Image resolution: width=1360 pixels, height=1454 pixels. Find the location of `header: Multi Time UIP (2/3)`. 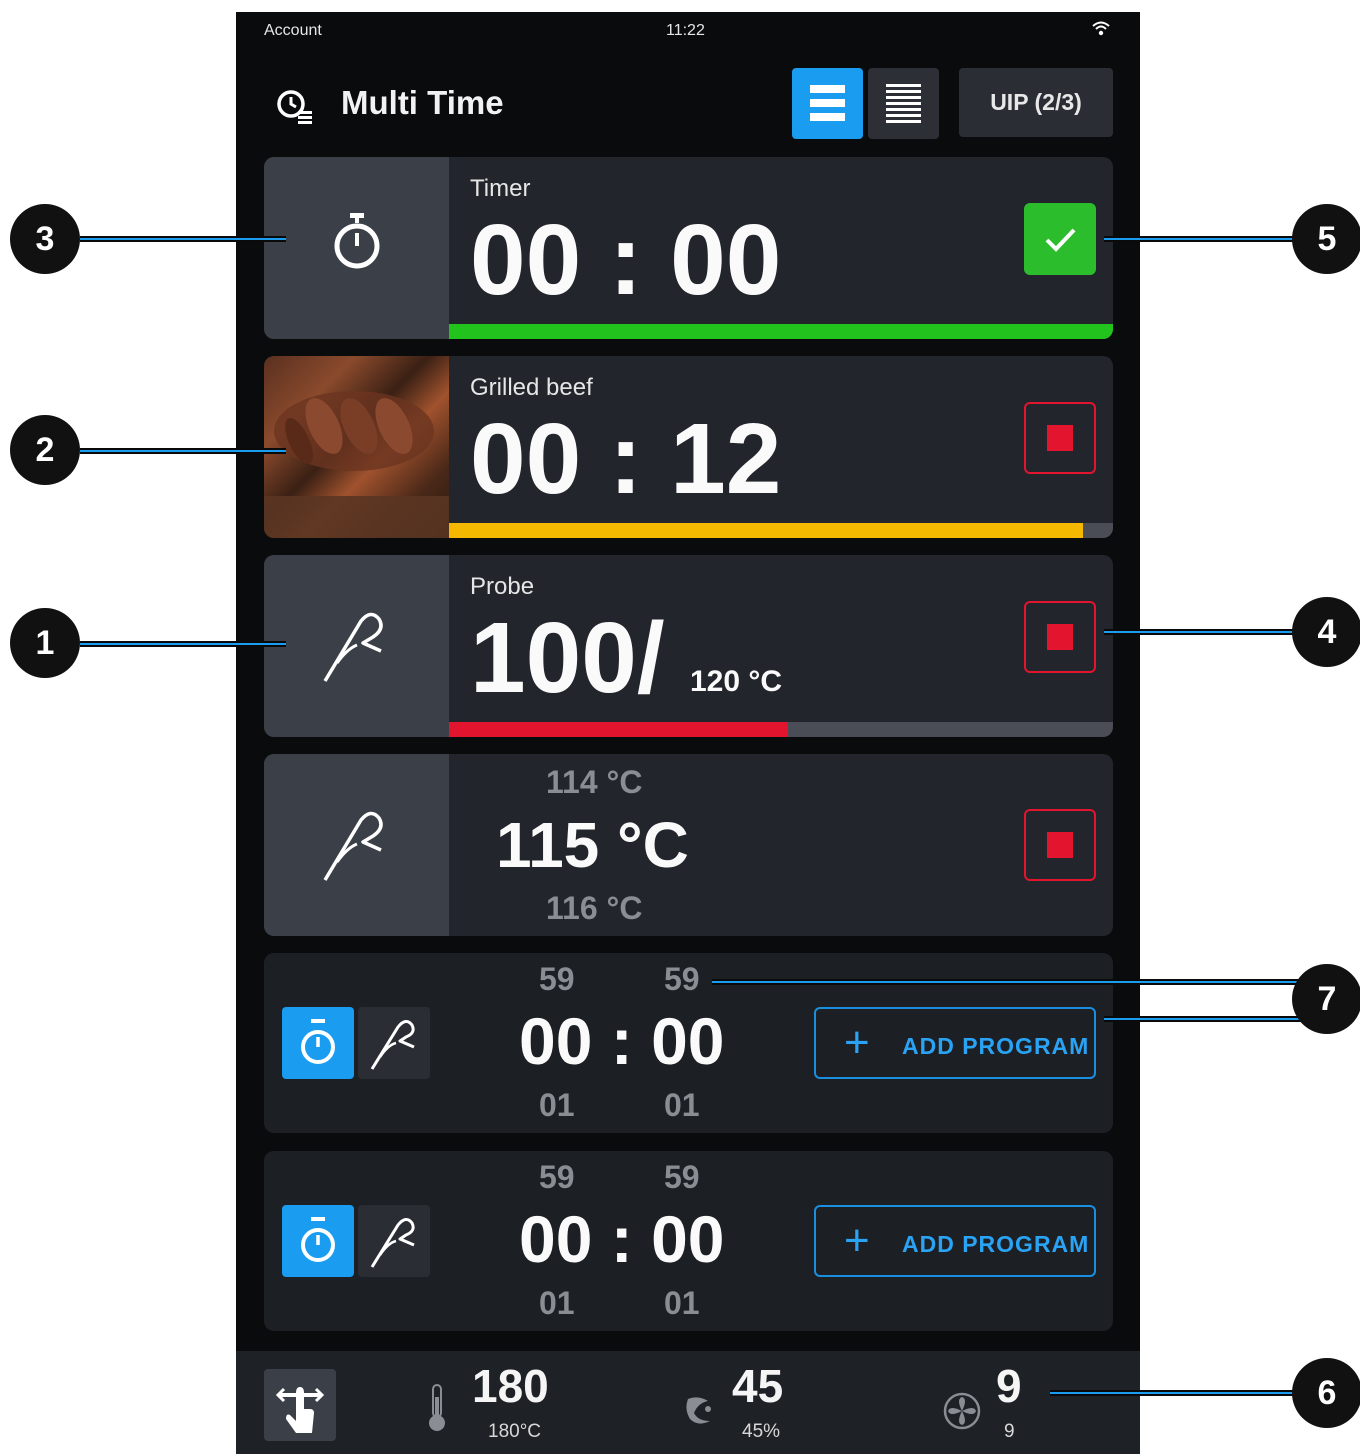

header: Multi Time UIP (2/3) is located at coordinates (688, 108).